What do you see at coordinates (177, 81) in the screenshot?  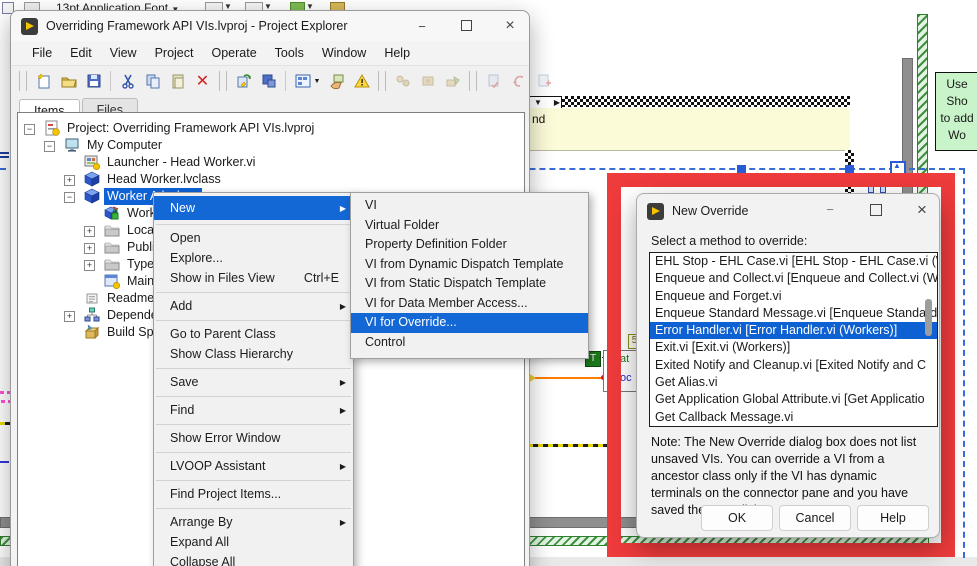 I see `paste-icon` at bounding box center [177, 81].